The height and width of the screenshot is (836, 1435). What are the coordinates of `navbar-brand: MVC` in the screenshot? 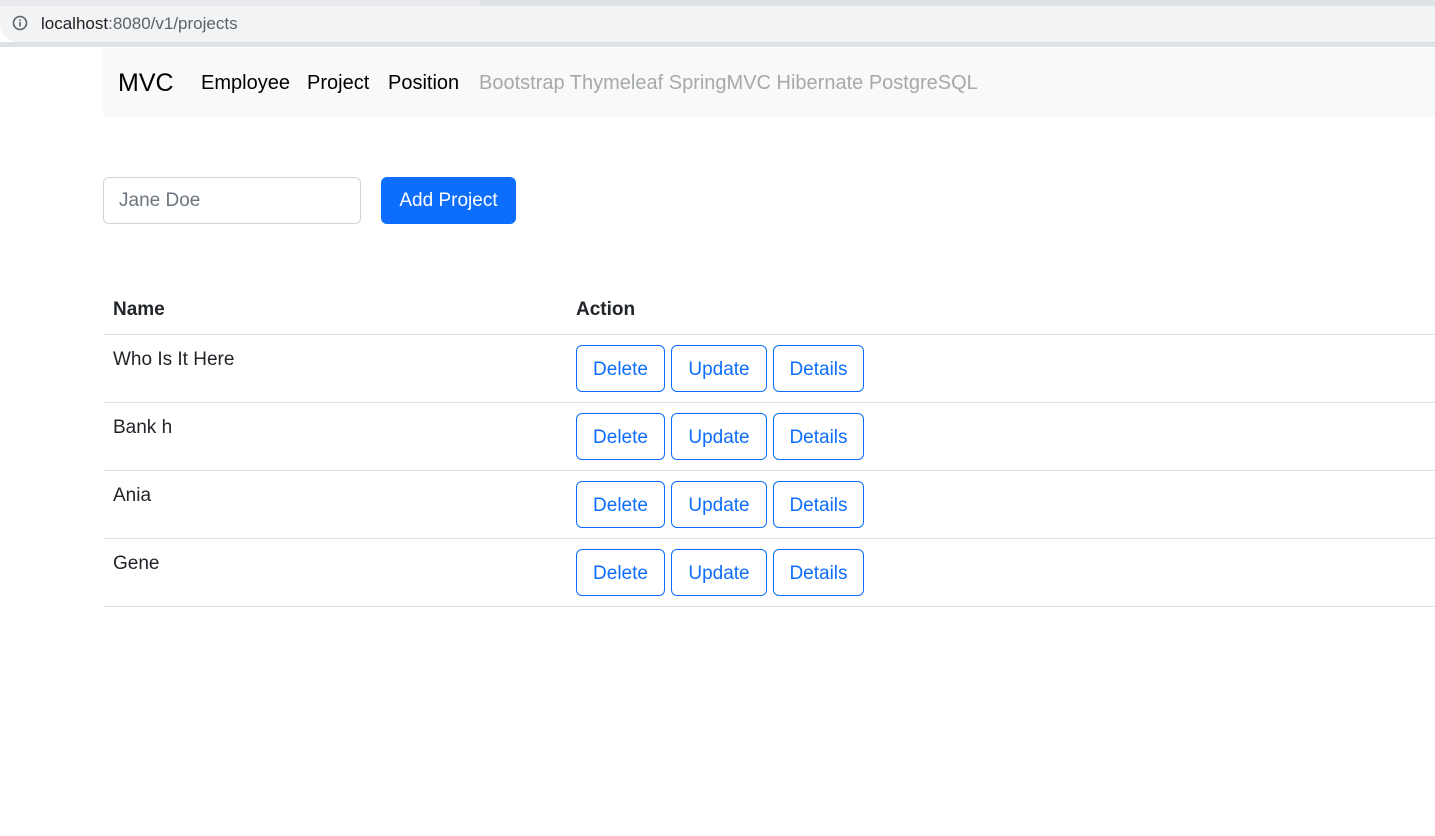 It's located at (146, 83).